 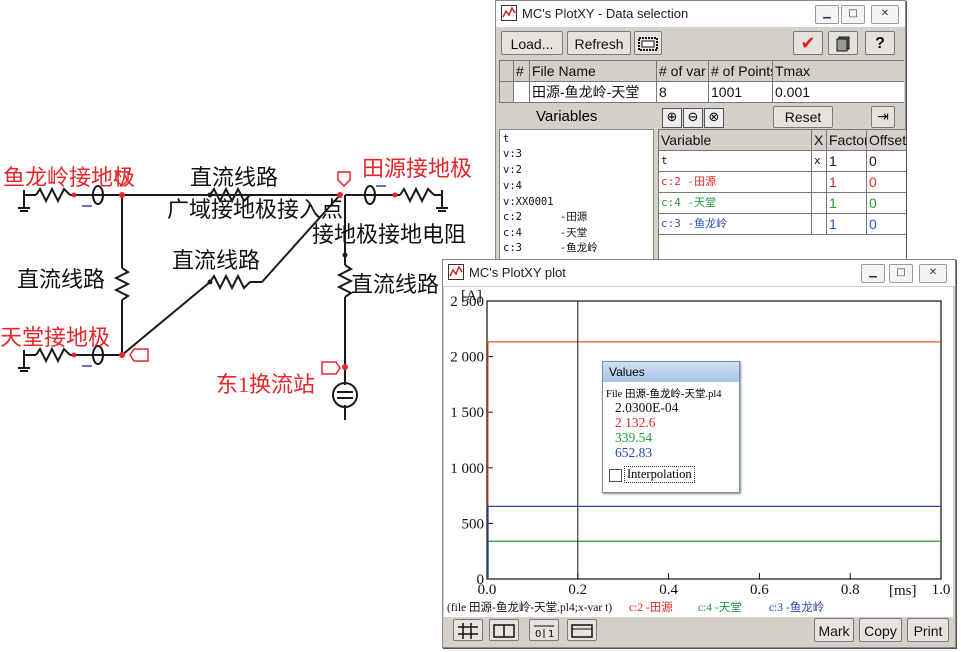 I want to click on split-view-icon, so click(x=504, y=630).